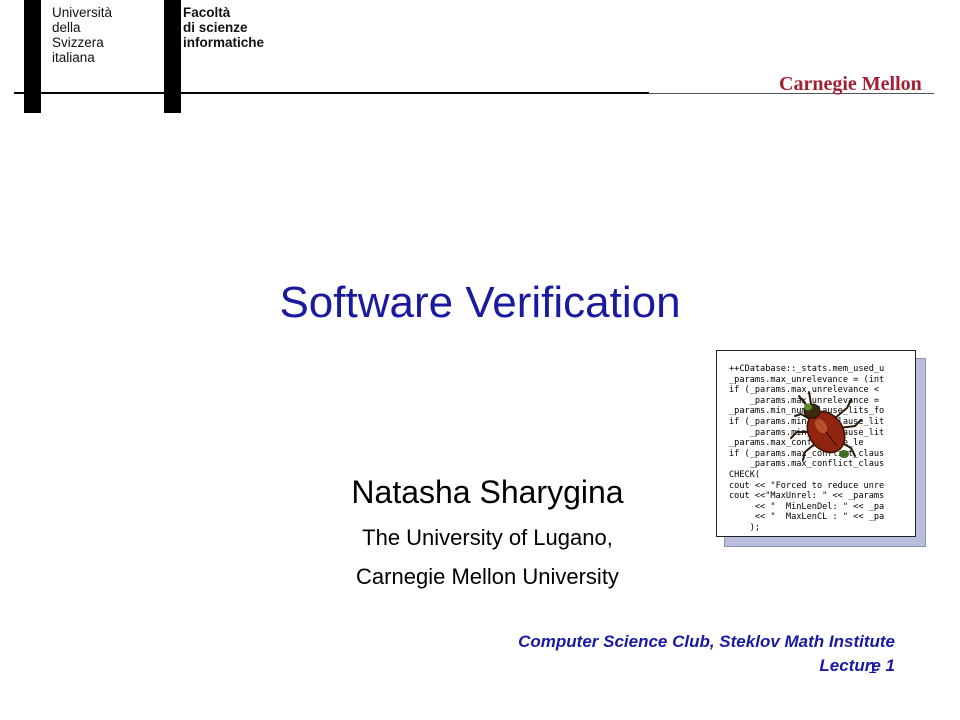  Describe the element at coordinates (73, 57) in the screenshot. I see `usi-logo-line: italiana` at that location.